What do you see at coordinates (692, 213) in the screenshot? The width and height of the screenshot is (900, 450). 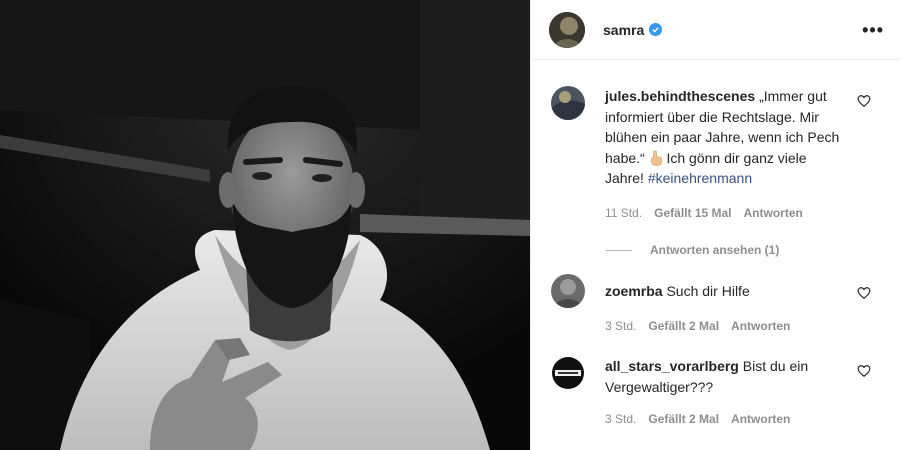 I see `comment-likes: Gefällt 15 Mal` at bounding box center [692, 213].